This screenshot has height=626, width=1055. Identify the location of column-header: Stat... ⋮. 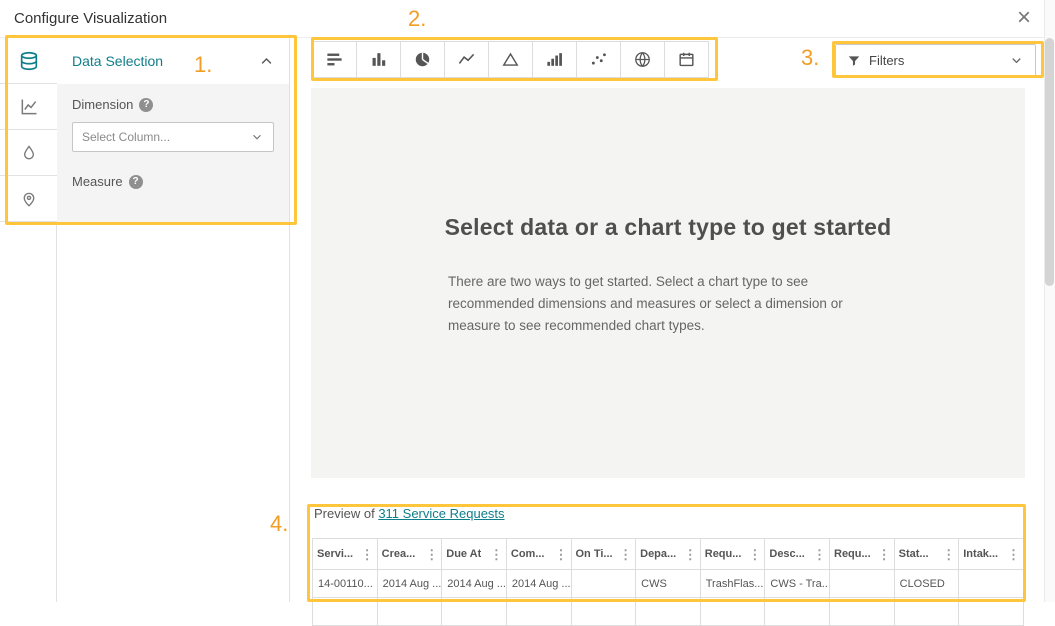
(926, 554).